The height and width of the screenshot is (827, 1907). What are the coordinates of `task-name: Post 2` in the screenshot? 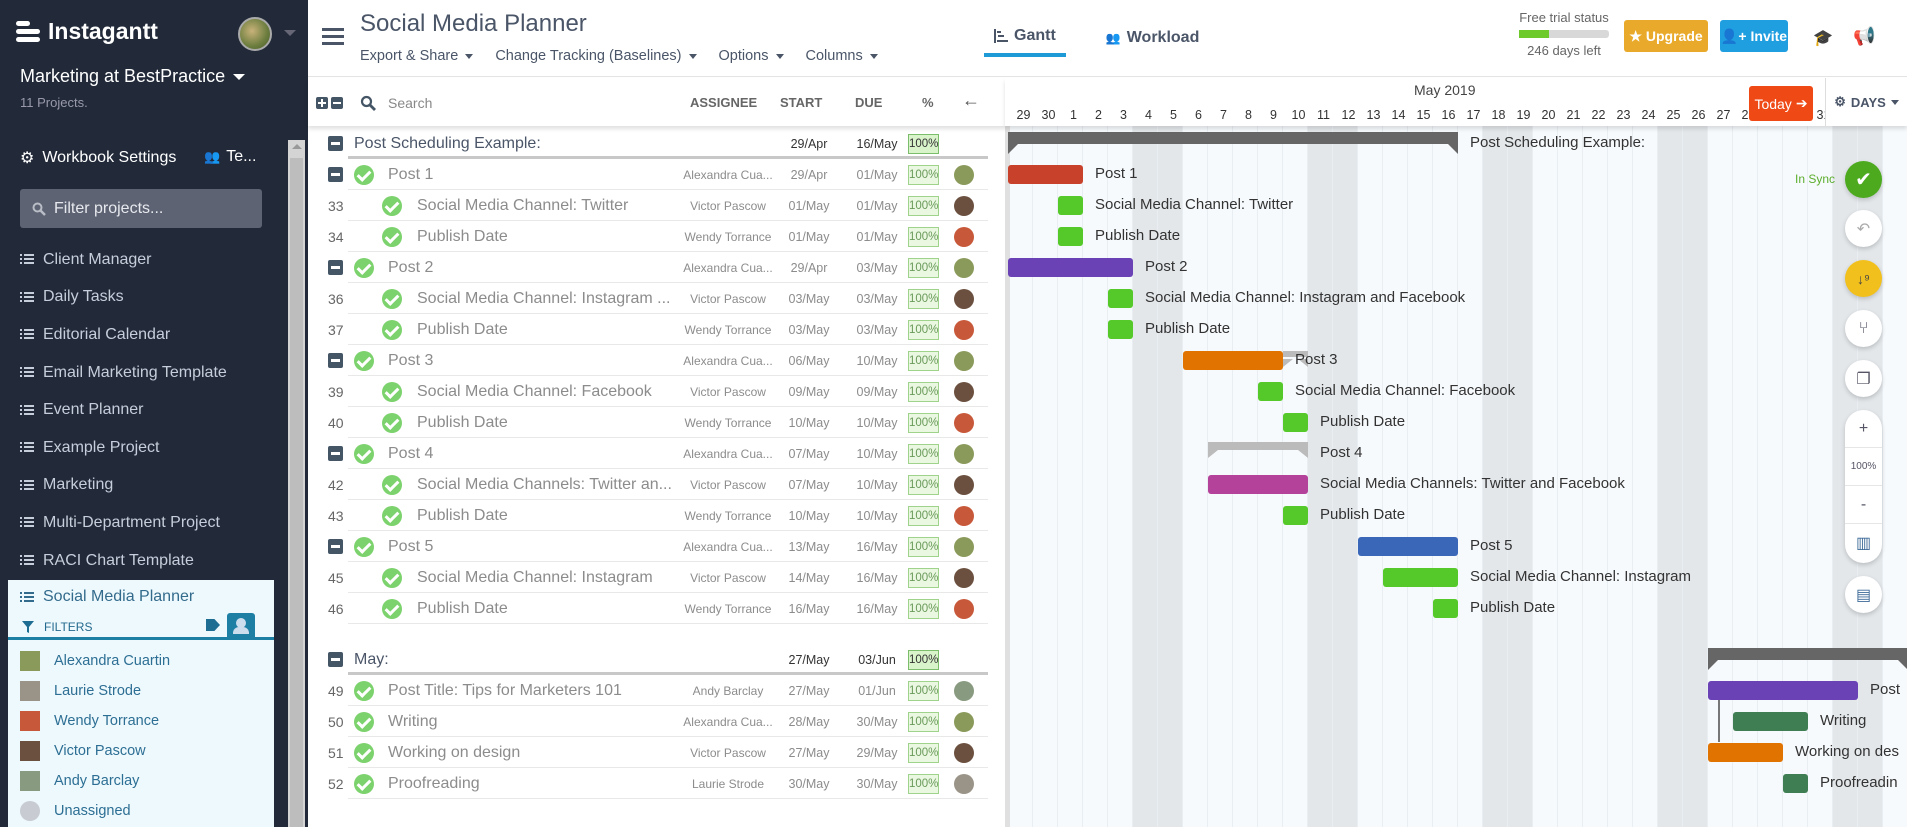 It's located at (410, 268).